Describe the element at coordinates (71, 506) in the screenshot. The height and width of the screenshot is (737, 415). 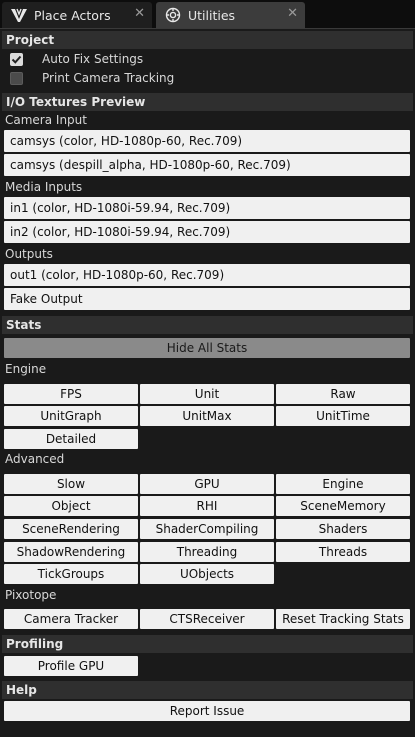
I see `stat-button-object: Object` at that location.